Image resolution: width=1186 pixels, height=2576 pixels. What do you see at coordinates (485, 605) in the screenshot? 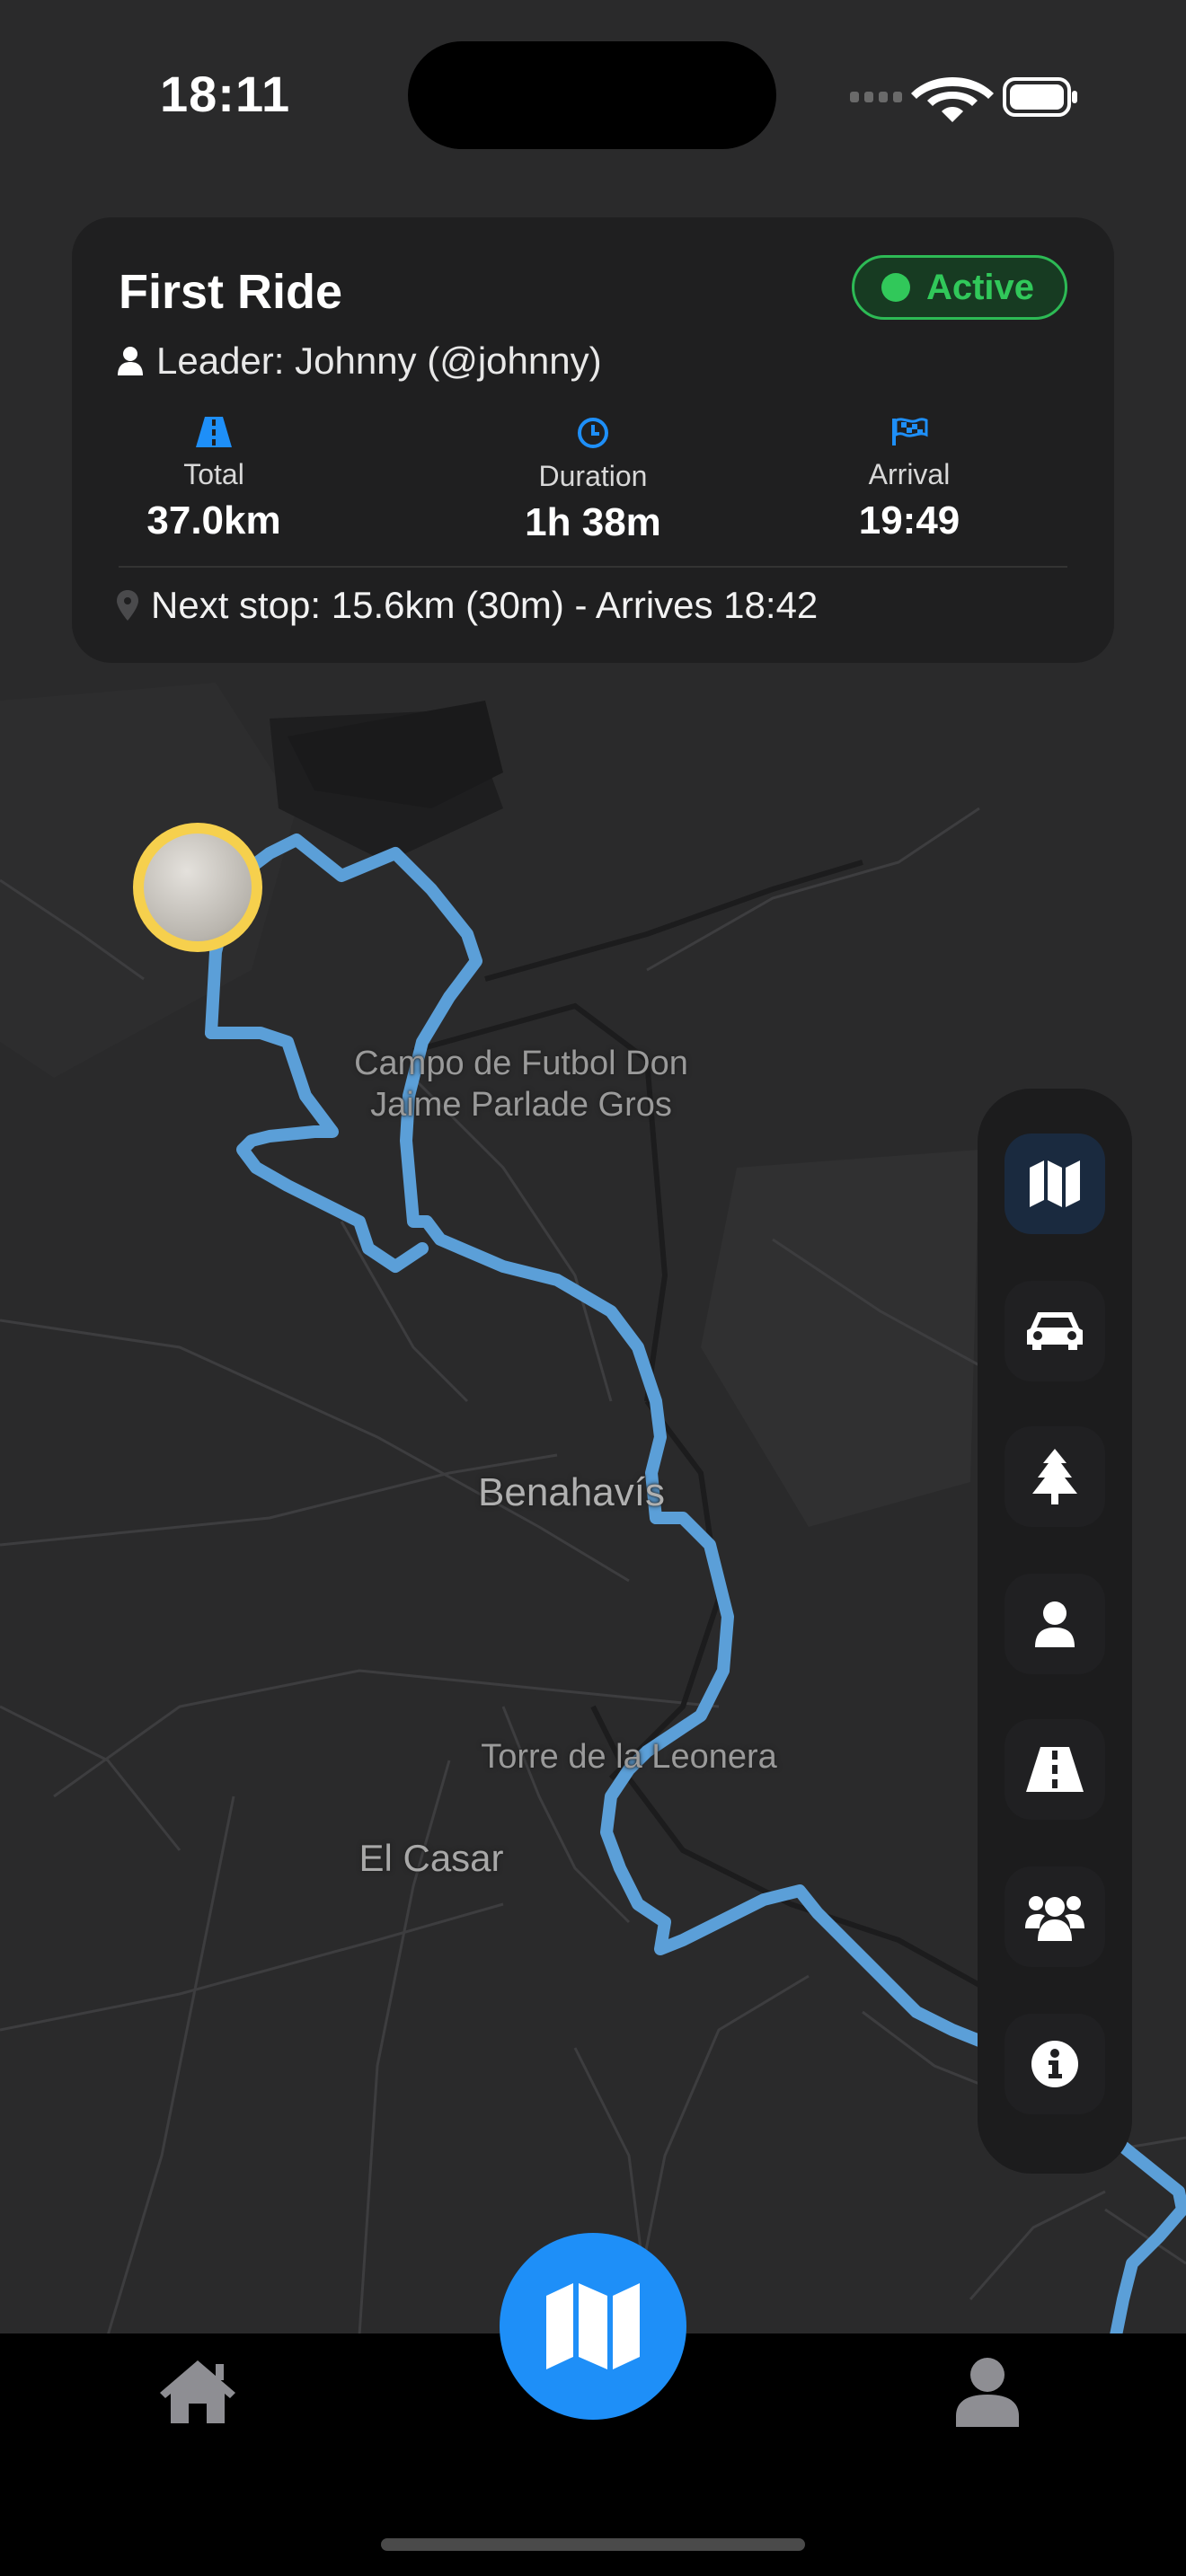
I see `next-stop-text: Next stop: 15.6km (30m) - Arrives 18:42` at bounding box center [485, 605].